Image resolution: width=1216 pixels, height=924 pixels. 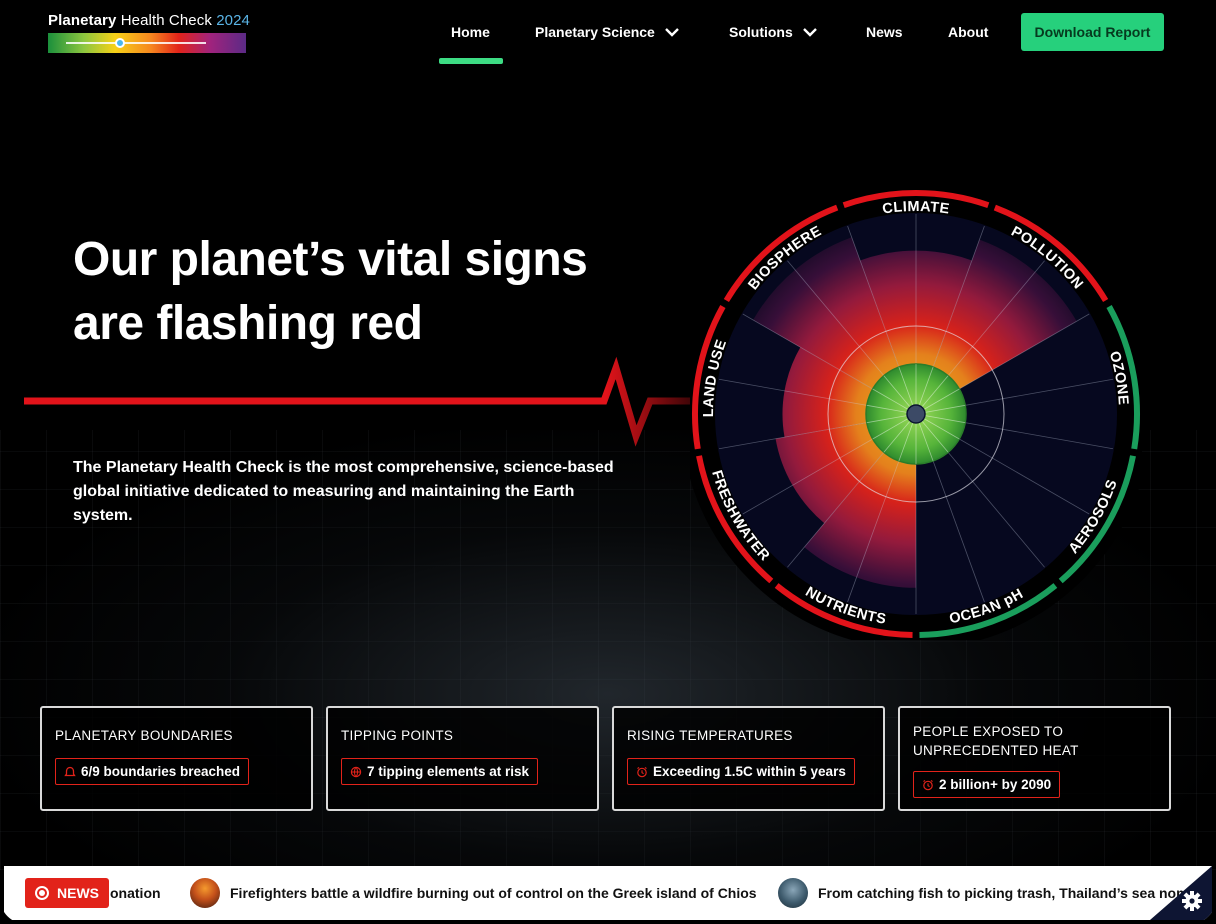 I want to click on nav-planetary-science: Planetary Science, so click(x=607, y=32).